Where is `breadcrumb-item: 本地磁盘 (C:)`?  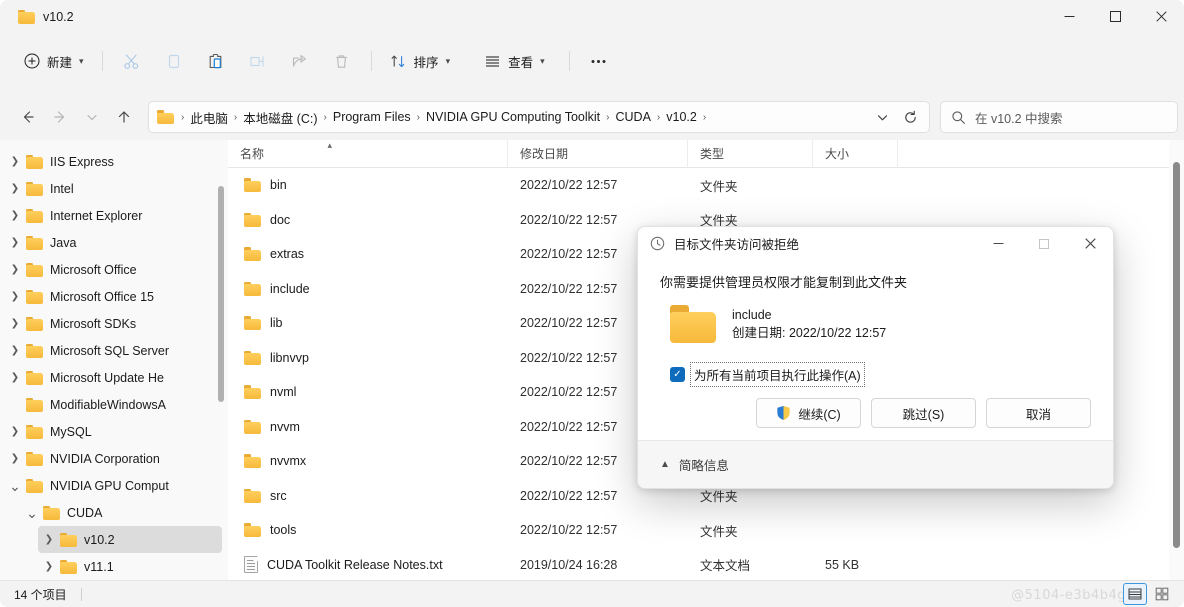 breadcrumb-item: 本地磁盘 (C:) is located at coordinates (280, 117).